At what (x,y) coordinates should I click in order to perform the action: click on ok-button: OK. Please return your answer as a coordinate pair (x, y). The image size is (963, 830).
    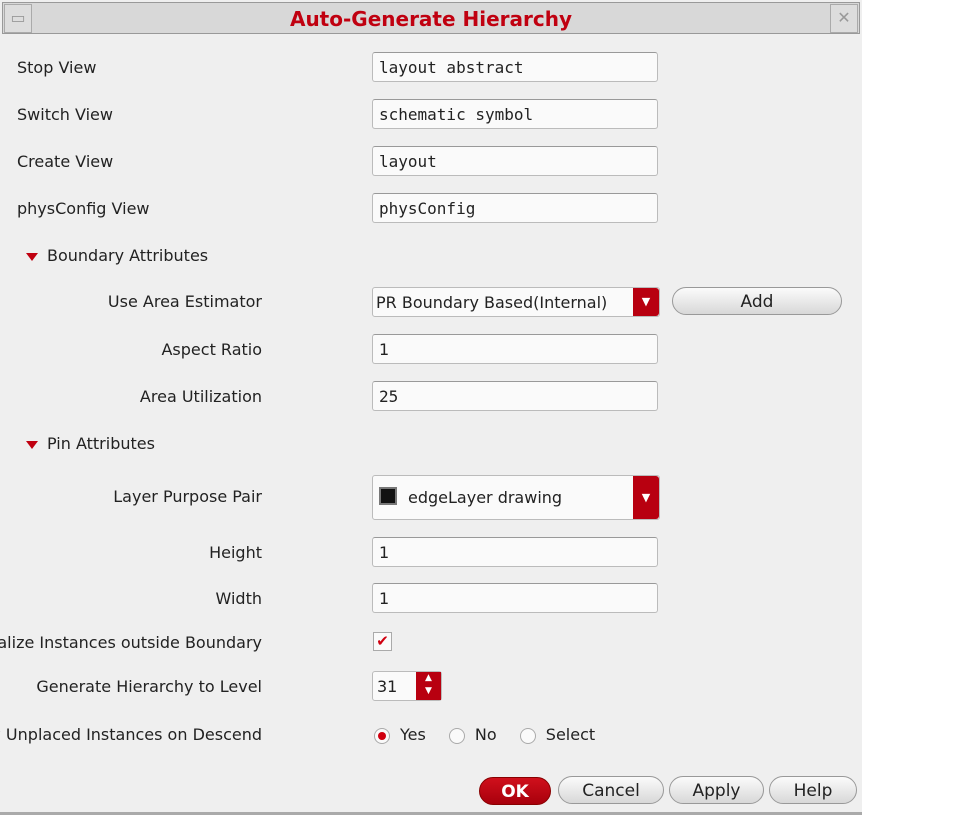
    Looking at the image, I should click on (515, 791).